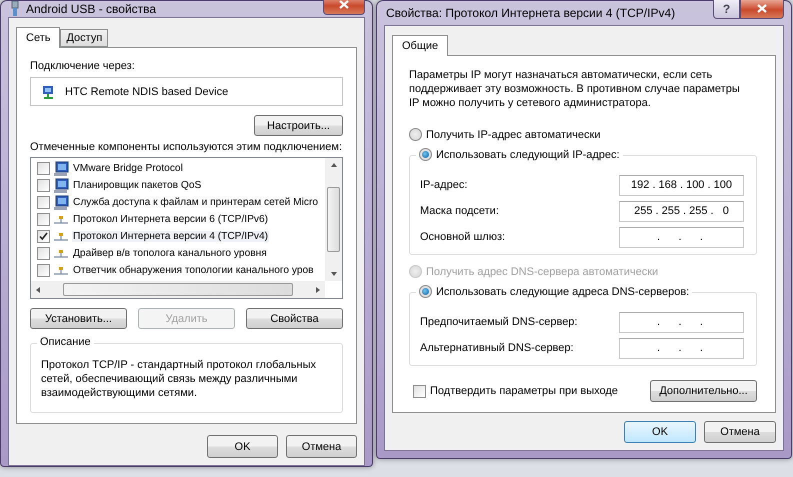  Describe the element at coordinates (334, 274) in the screenshot. I see `scroll-down-arrow-icon` at that location.